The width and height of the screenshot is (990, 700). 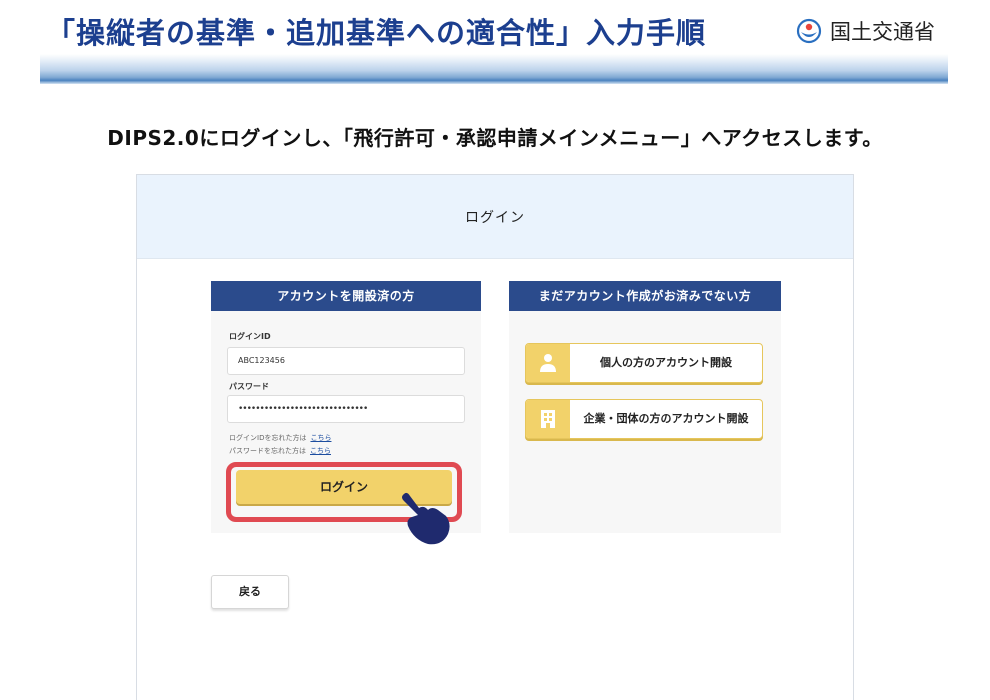 What do you see at coordinates (268, 438) in the screenshot?
I see `forgot-id-text: ログインIDを忘れた方は` at bounding box center [268, 438].